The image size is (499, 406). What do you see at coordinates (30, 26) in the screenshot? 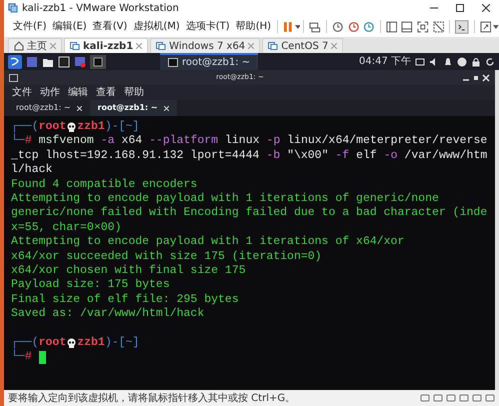
I see `menu-item: 文件(F)` at bounding box center [30, 26].